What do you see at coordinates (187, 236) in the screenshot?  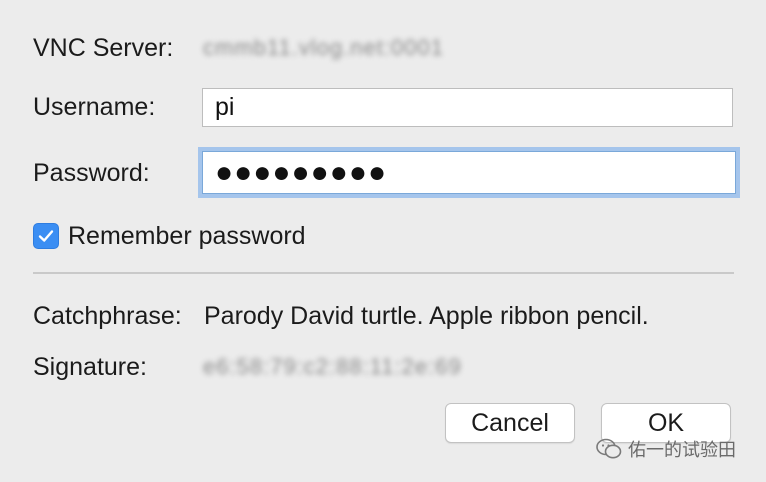 I see `remember-password-label: Remember password` at bounding box center [187, 236].